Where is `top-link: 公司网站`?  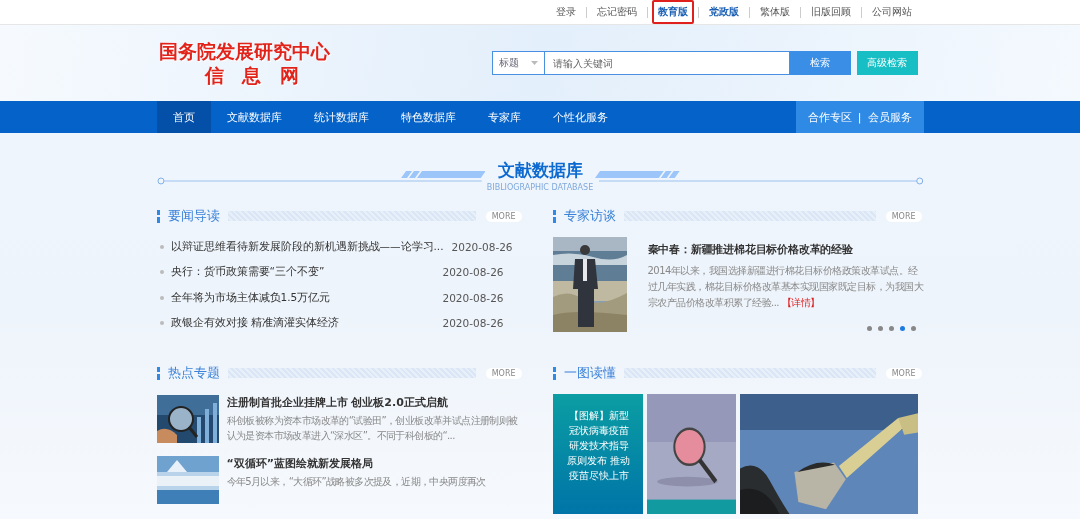
top-link: 公司网站 is located at coordinates (891, 12).